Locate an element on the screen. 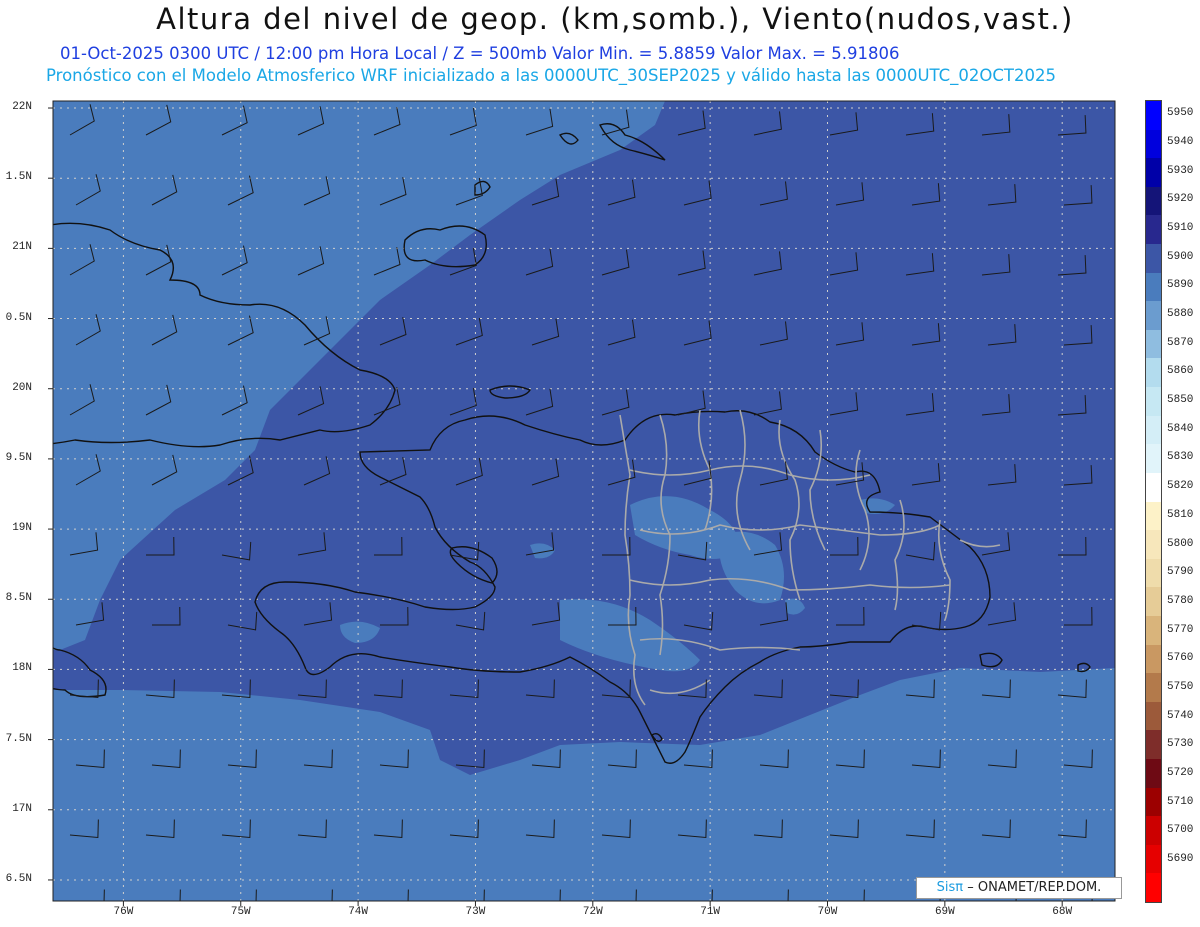  lon-label: 72W is located at coordinates (592, 912).